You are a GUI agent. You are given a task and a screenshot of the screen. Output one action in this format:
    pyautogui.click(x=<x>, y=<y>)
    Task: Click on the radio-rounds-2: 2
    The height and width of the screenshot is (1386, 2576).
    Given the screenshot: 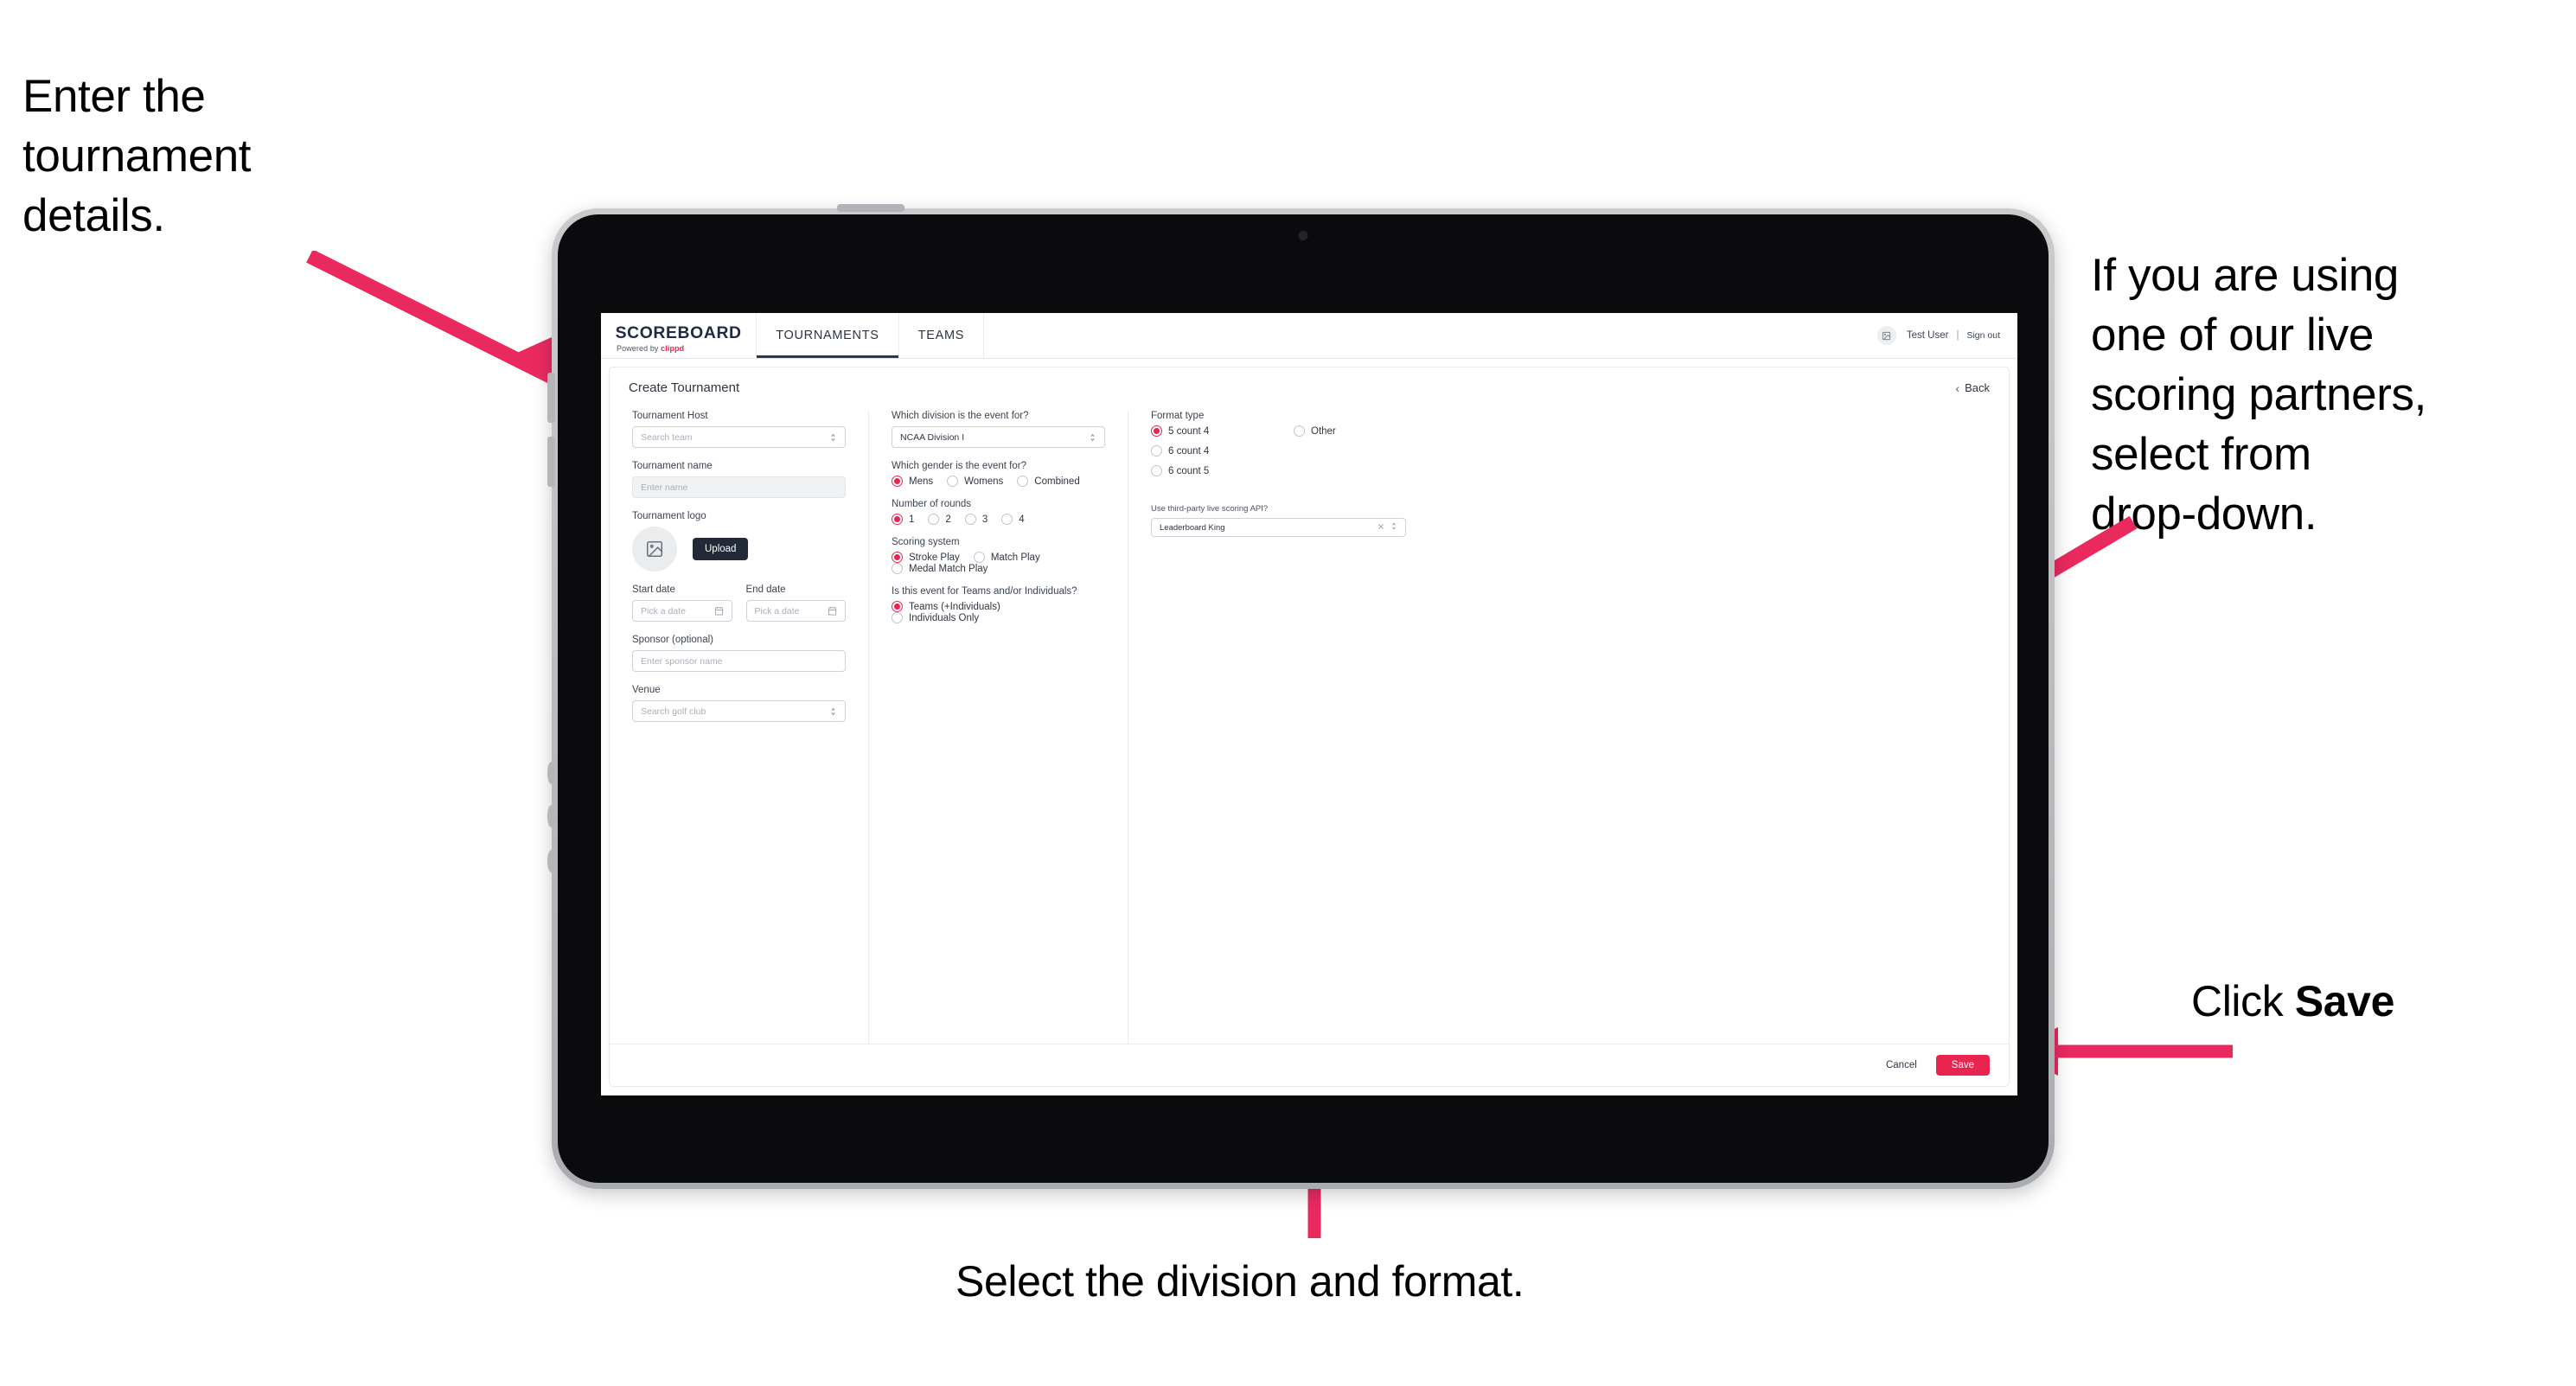 What is the action you would take?
    pyautogui.click(x=940, y=519)
    